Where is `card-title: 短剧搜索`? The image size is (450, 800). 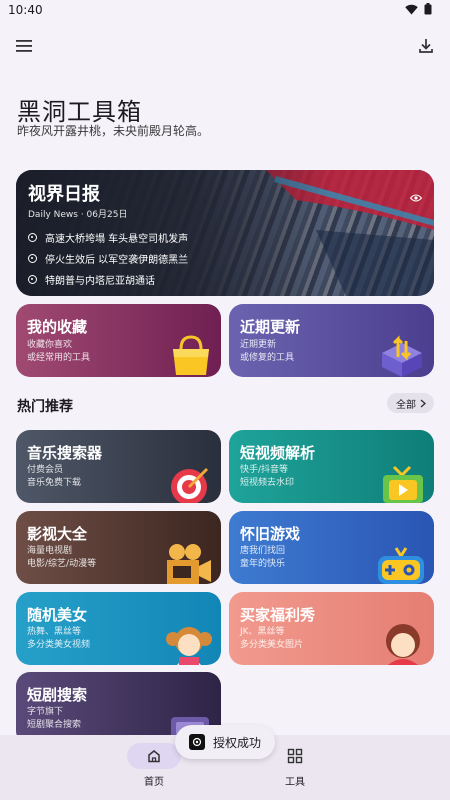
card-title: 短剧搜索 is located at coordinates (57, 695).